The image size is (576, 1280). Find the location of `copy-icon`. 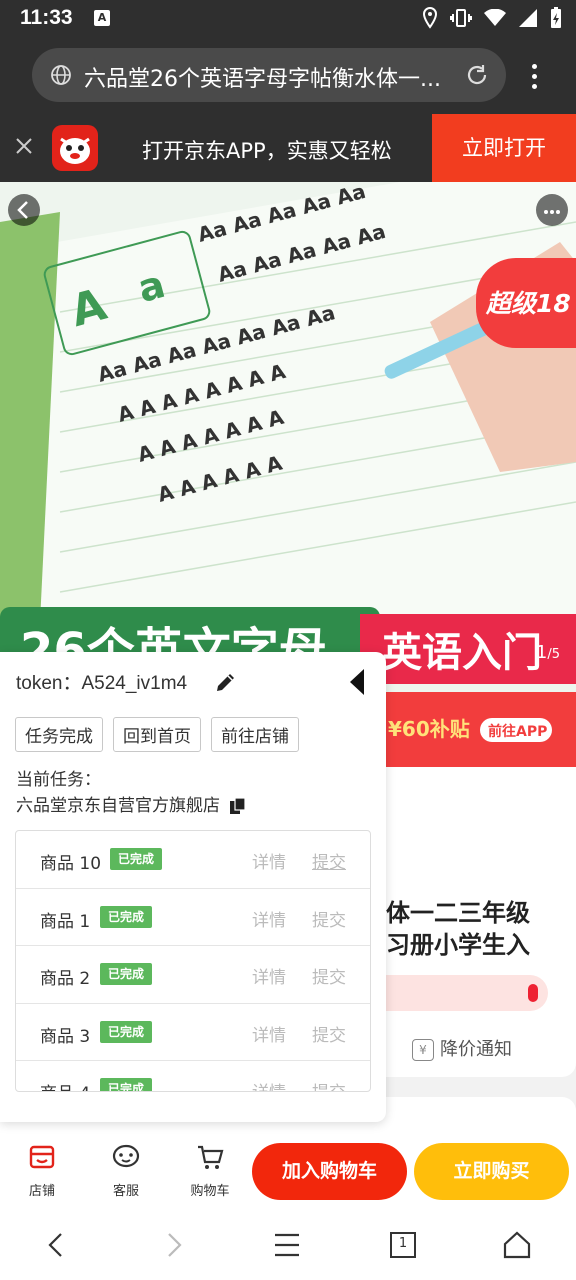

copy-icon is located at coordinates (238, 806).